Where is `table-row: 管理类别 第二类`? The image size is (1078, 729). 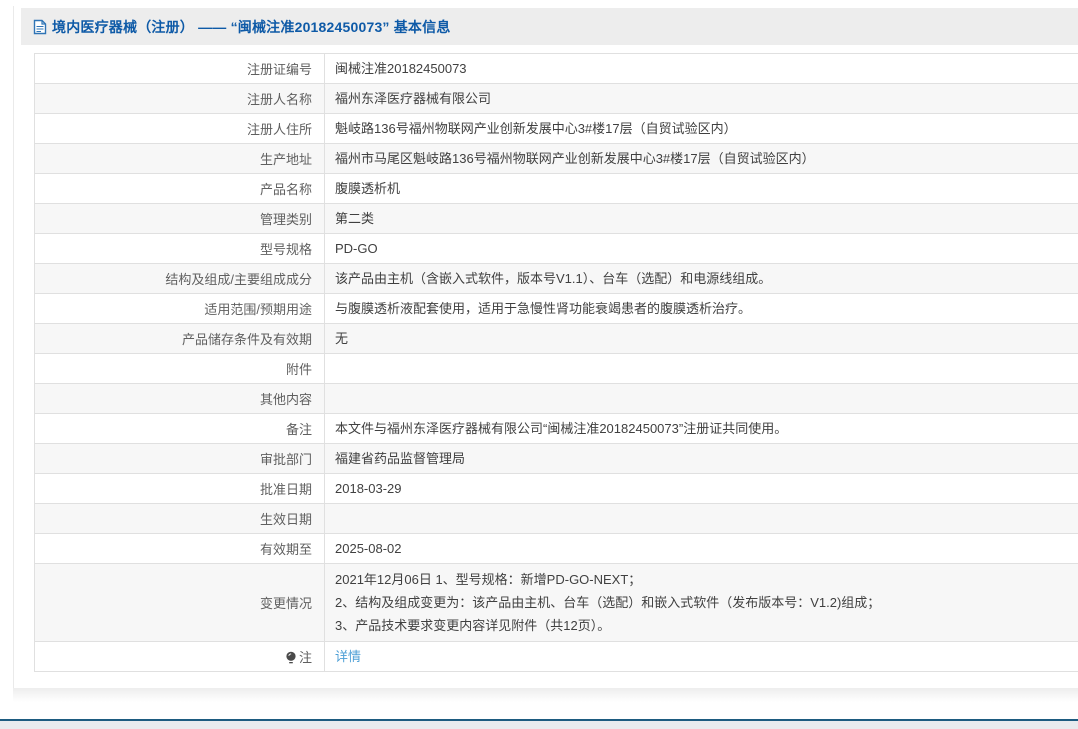 table-row: 管理类别 第二类 is located at coordinates (556, 218).